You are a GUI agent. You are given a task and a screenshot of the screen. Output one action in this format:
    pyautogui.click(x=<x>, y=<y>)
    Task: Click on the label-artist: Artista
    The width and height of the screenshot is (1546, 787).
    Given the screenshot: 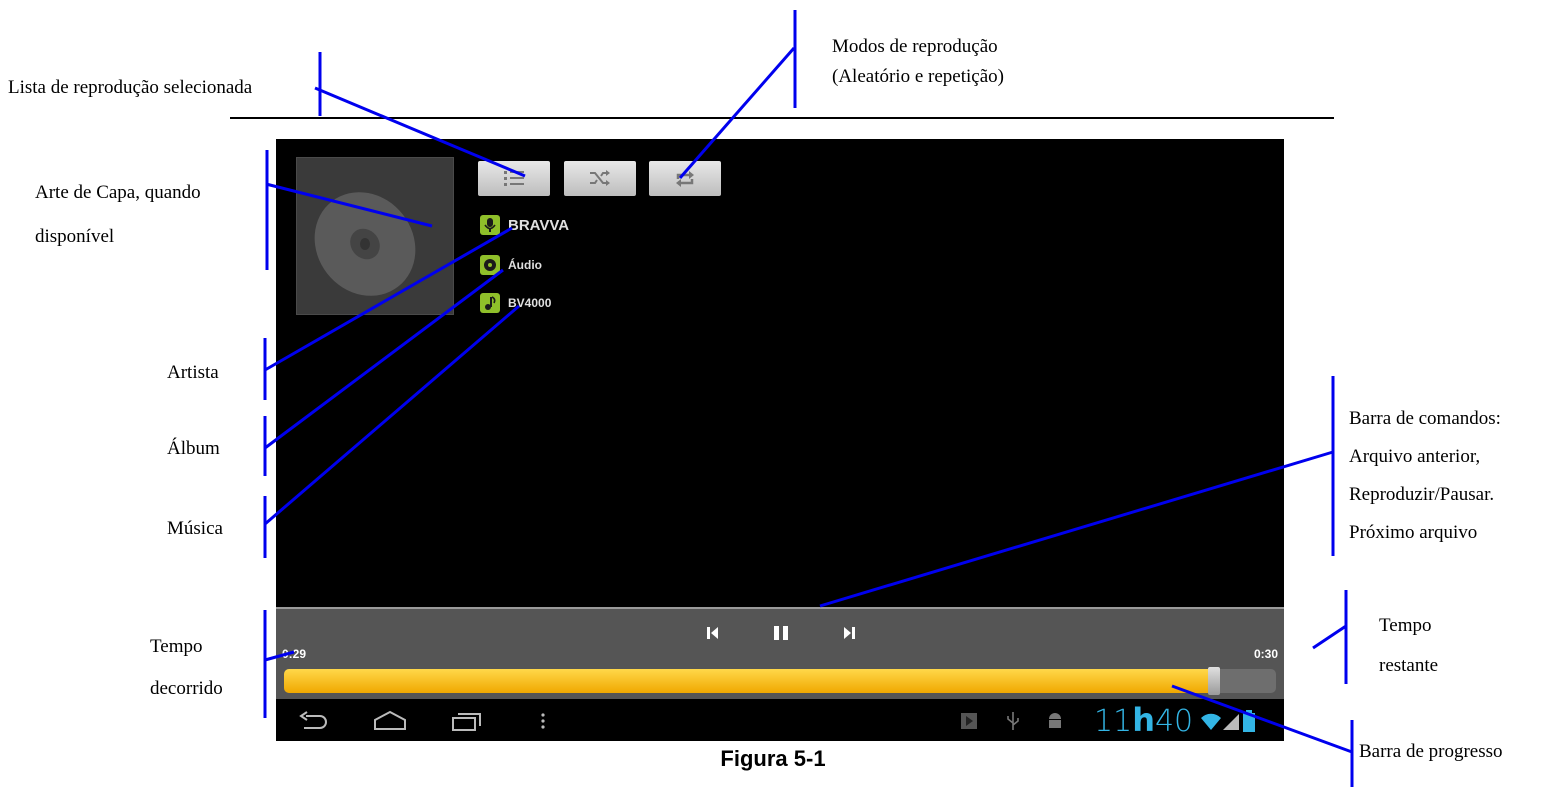 What is the action you would take?
    pyautogui.click(x=193, y=372)
    